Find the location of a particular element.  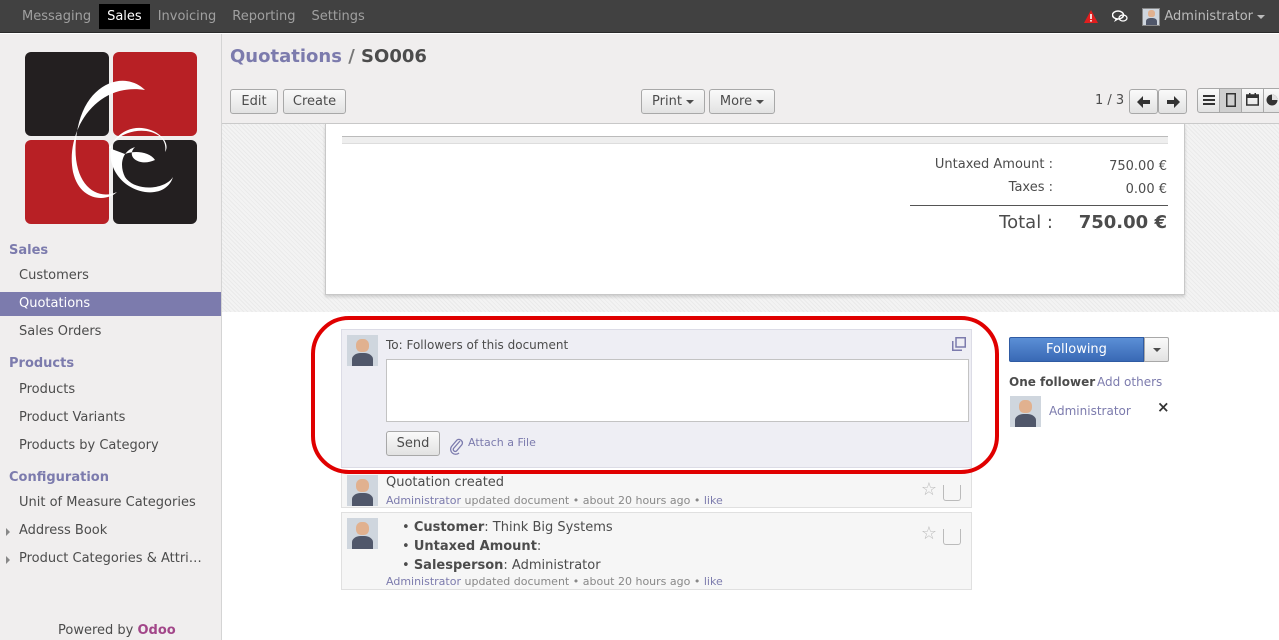

breadcrumb-current: SO006 is located at coordinates (394, 56).